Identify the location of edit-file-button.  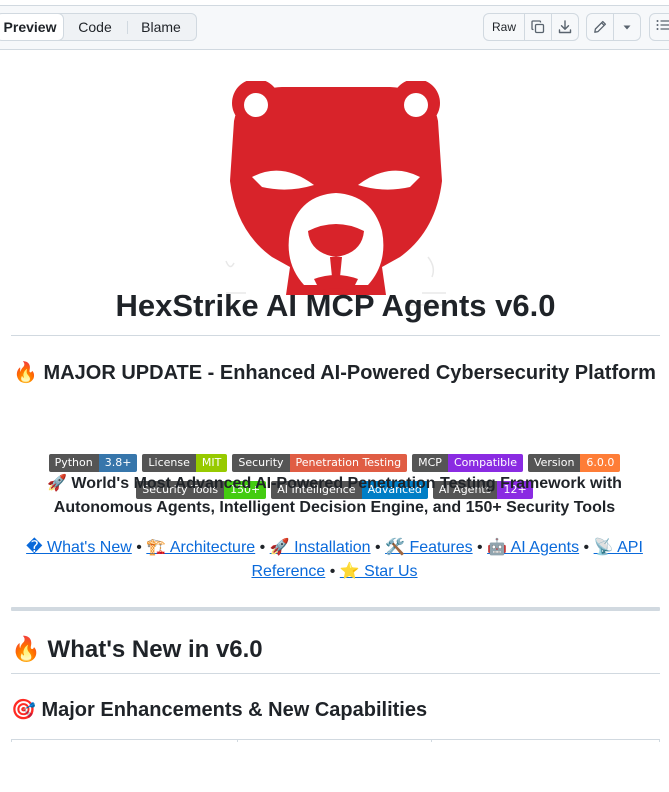
(600, 27).